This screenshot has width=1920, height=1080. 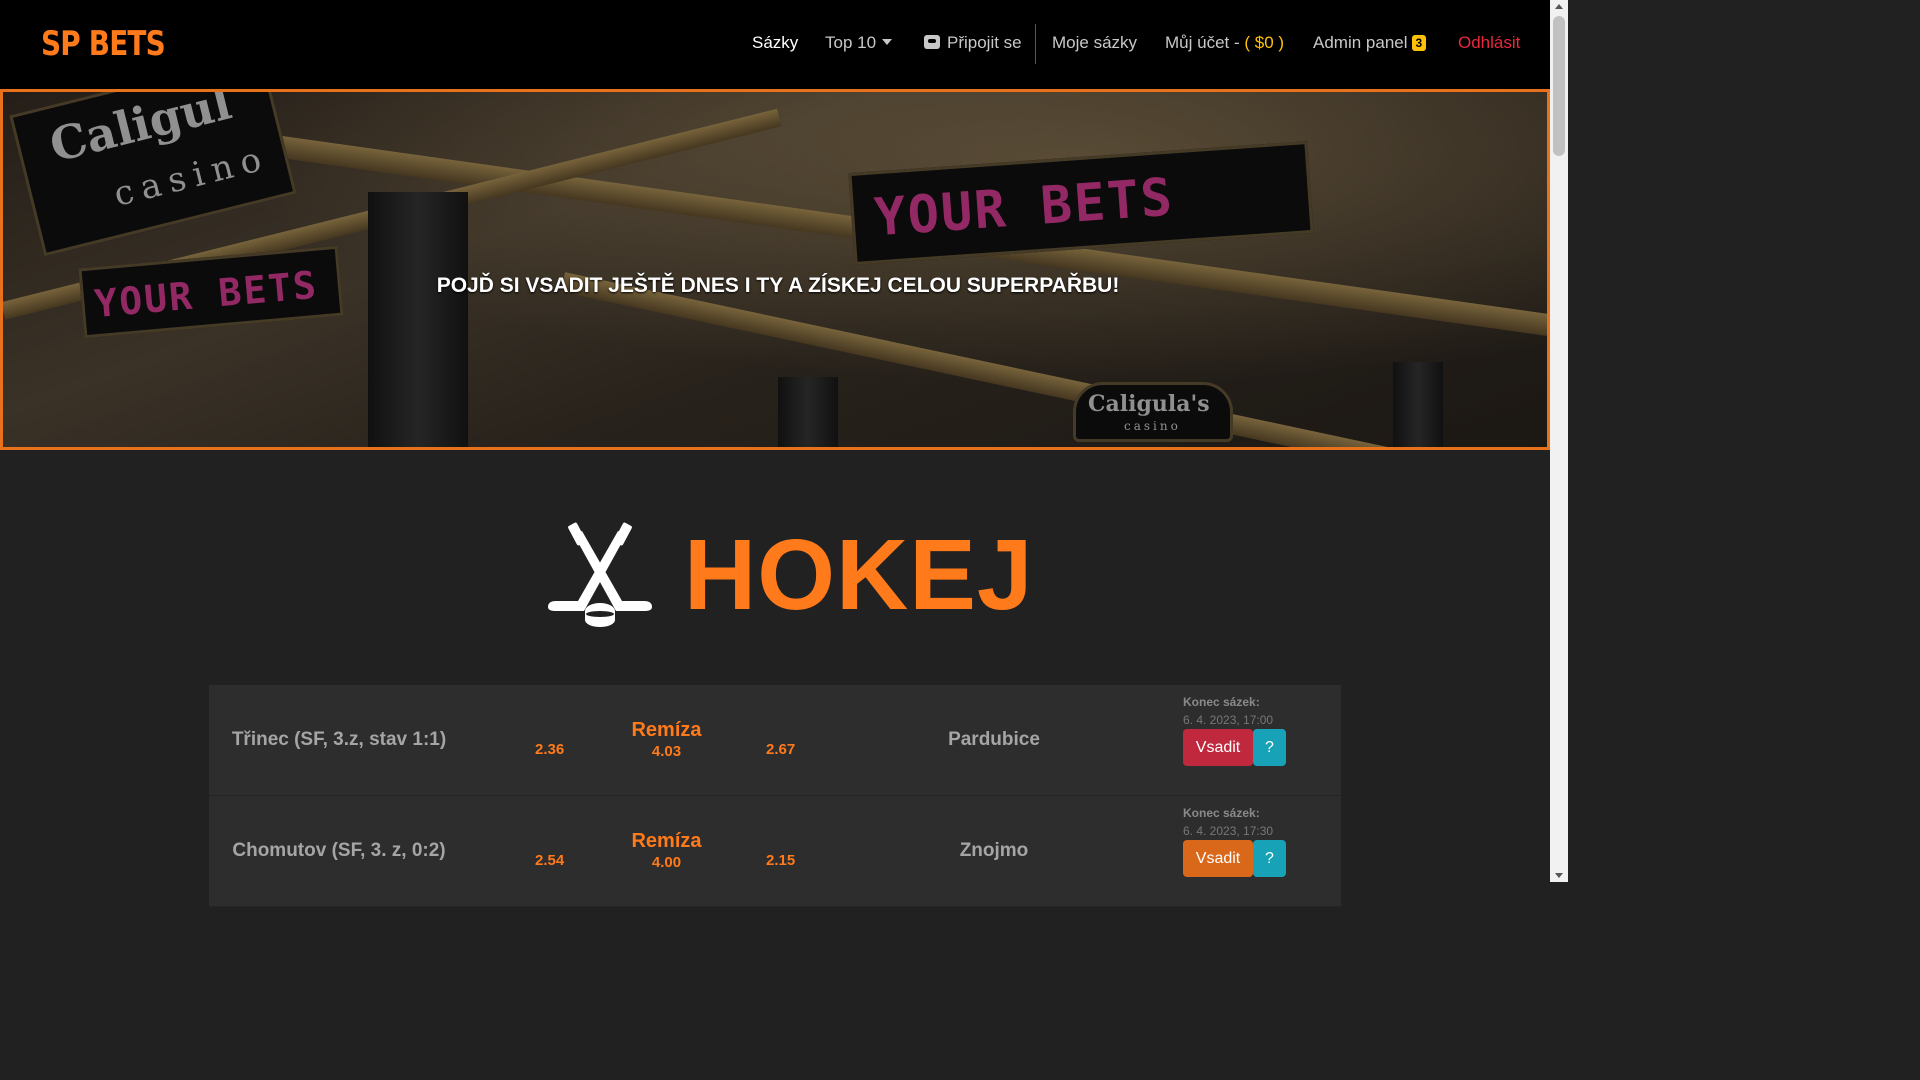 I want to click on odd-home-button: 2.36, so click(x=549, y=749).